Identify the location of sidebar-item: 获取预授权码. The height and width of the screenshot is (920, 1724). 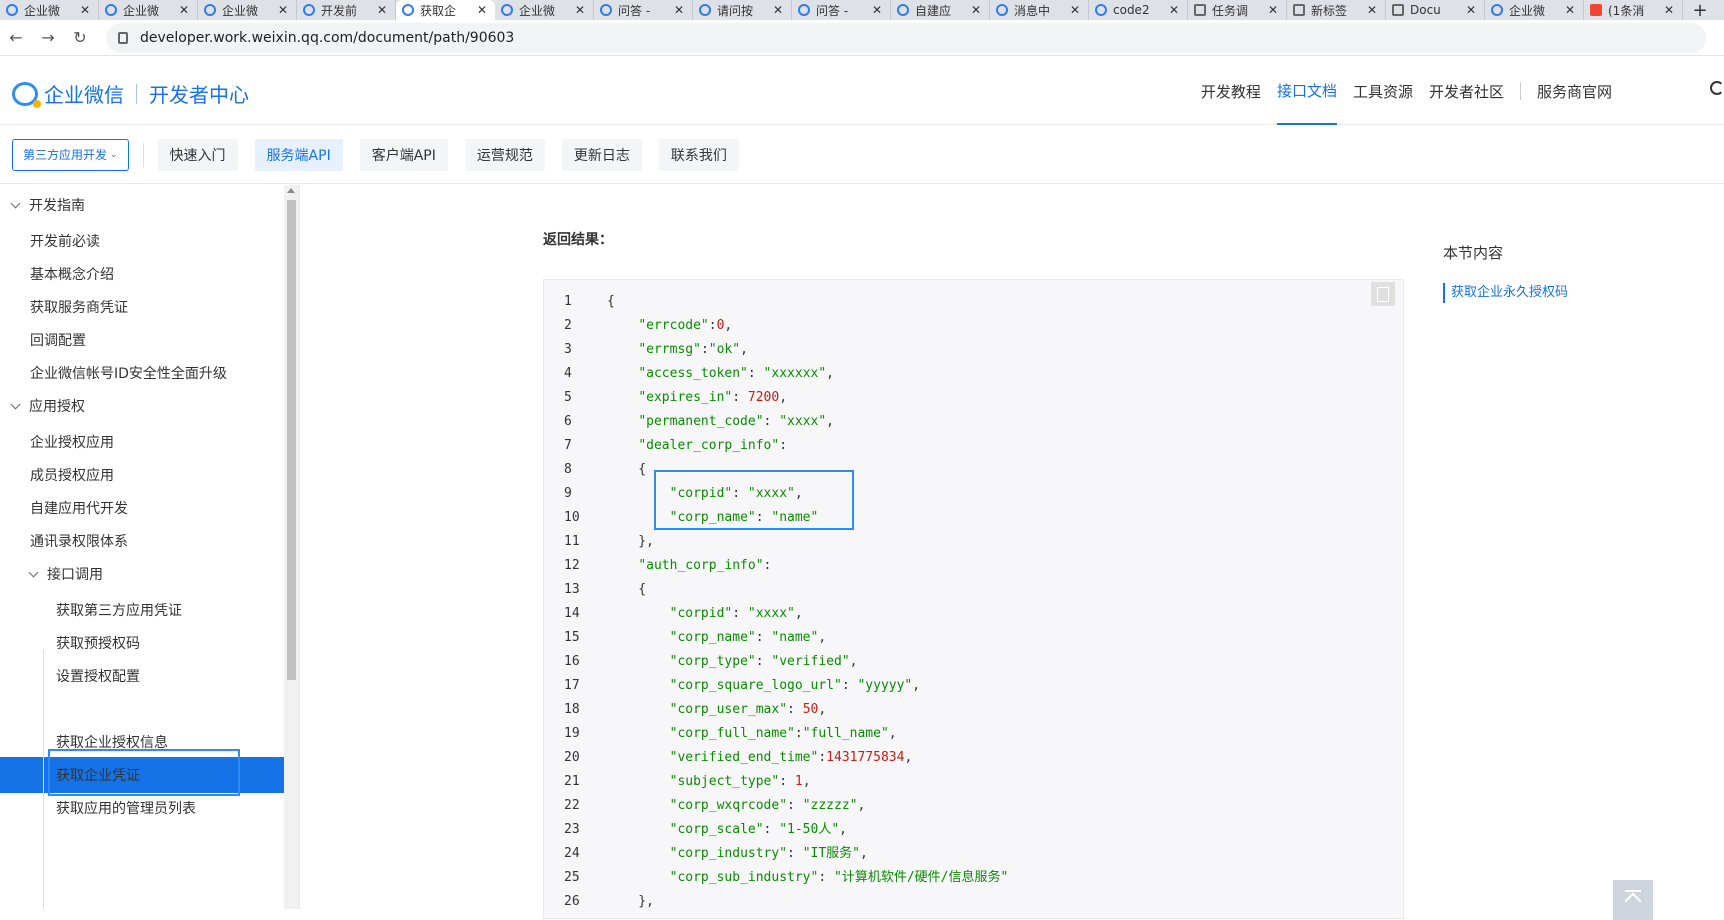
(98, 643).